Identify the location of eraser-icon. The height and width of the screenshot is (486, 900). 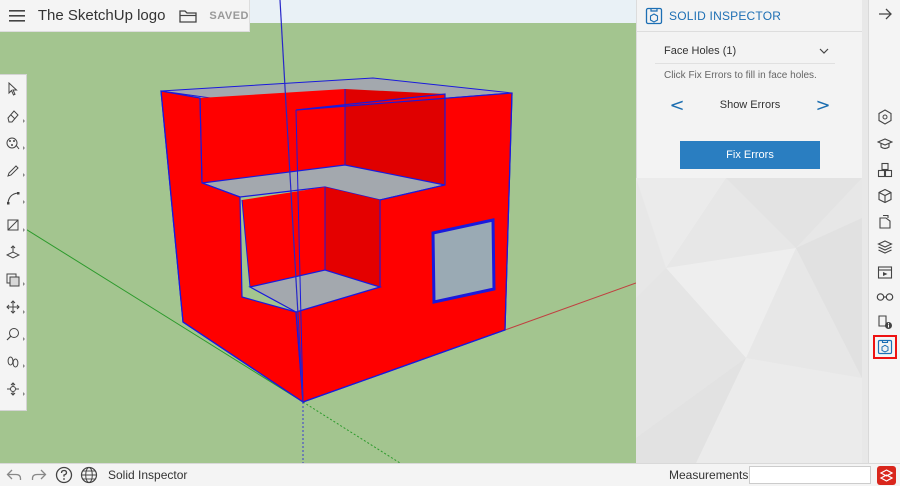
(13, 115).